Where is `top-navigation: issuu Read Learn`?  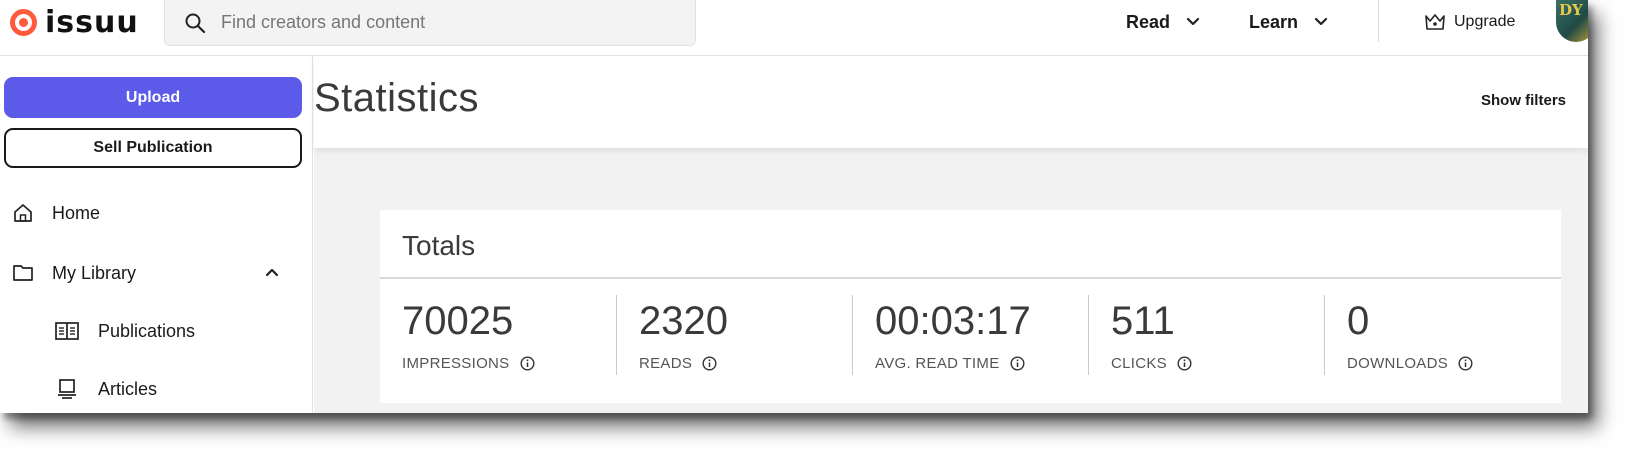 top-navigation: issuu Read Learn is located at coordinates (794, 28).